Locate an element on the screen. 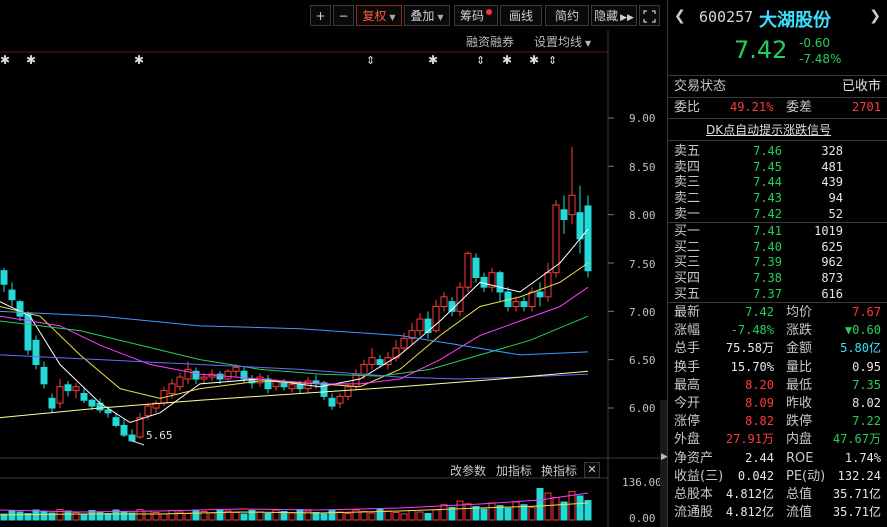 The image size is (887, 527). ma90-line is located at coordinates (294, 367).